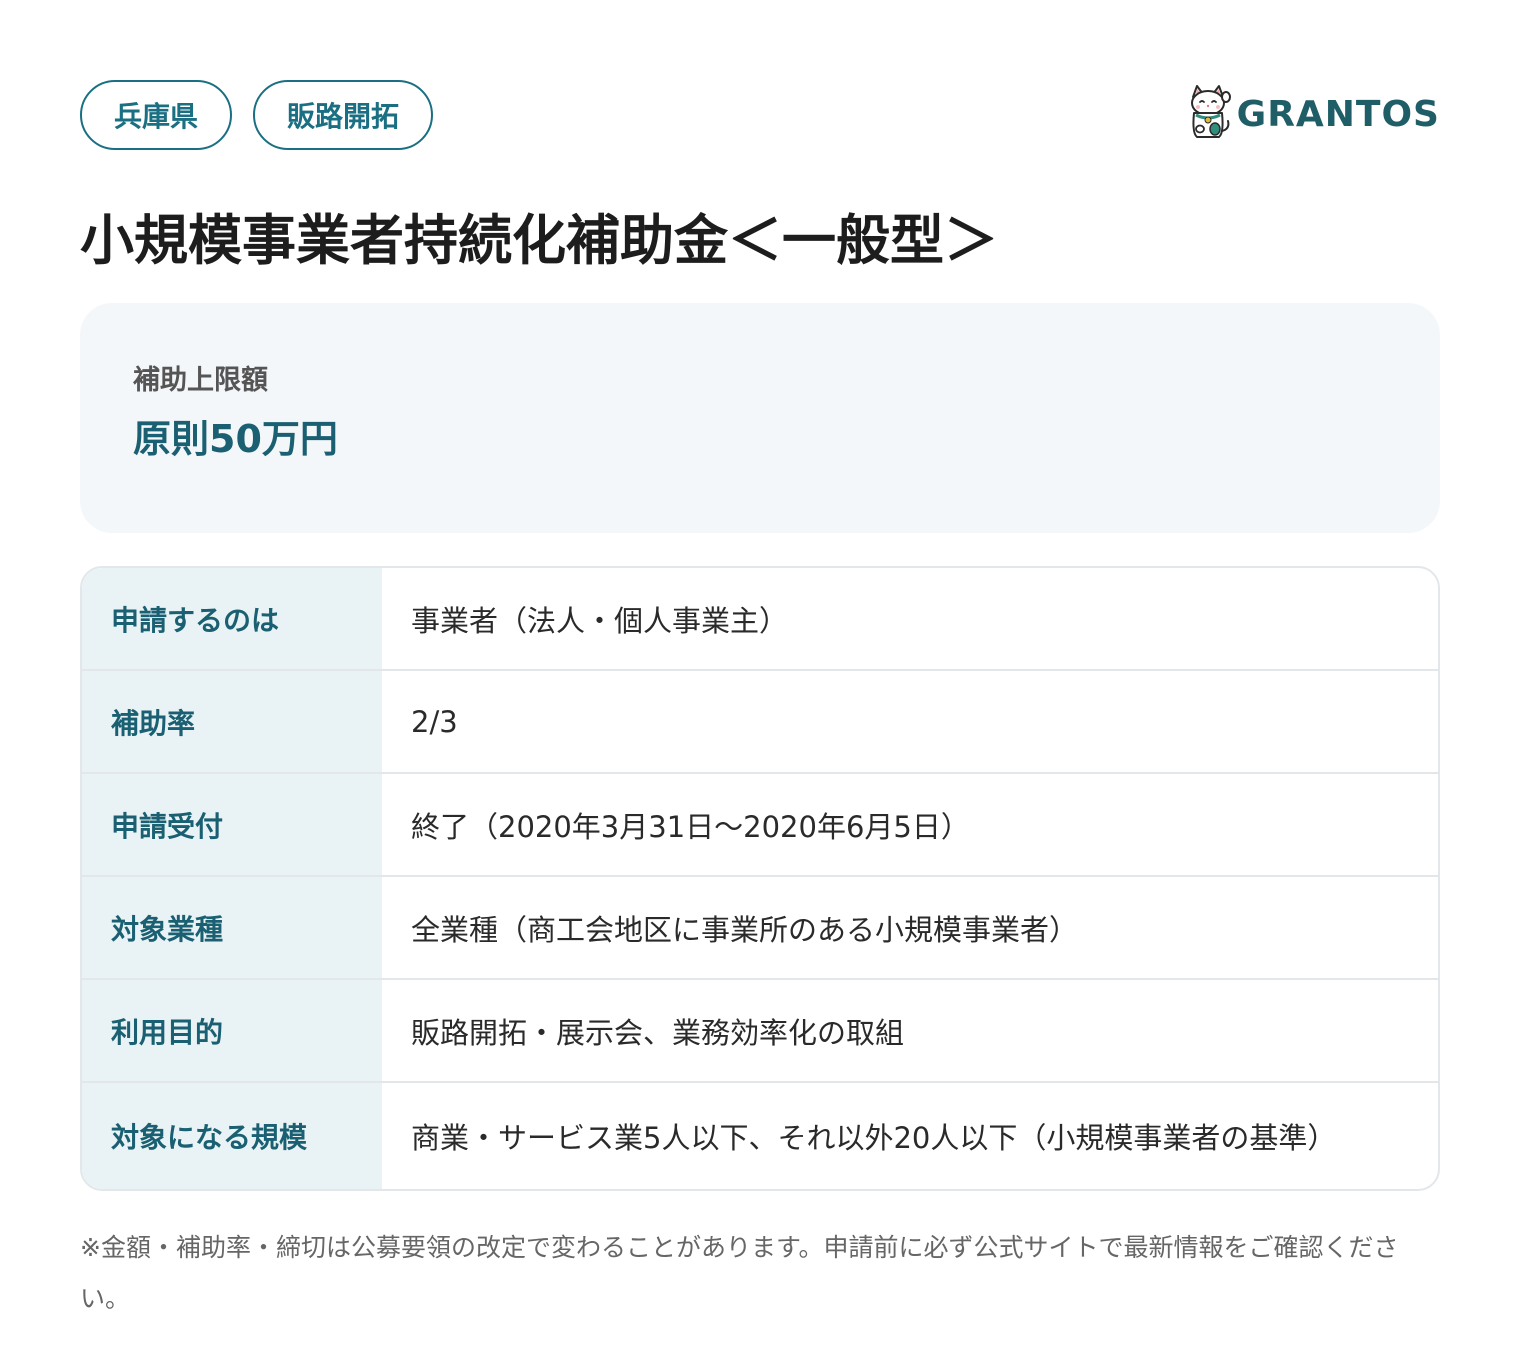  I want to click on table-row: 申請受付 終了（2020年3月31日〜2020年6月5日）, so click(760, 825).